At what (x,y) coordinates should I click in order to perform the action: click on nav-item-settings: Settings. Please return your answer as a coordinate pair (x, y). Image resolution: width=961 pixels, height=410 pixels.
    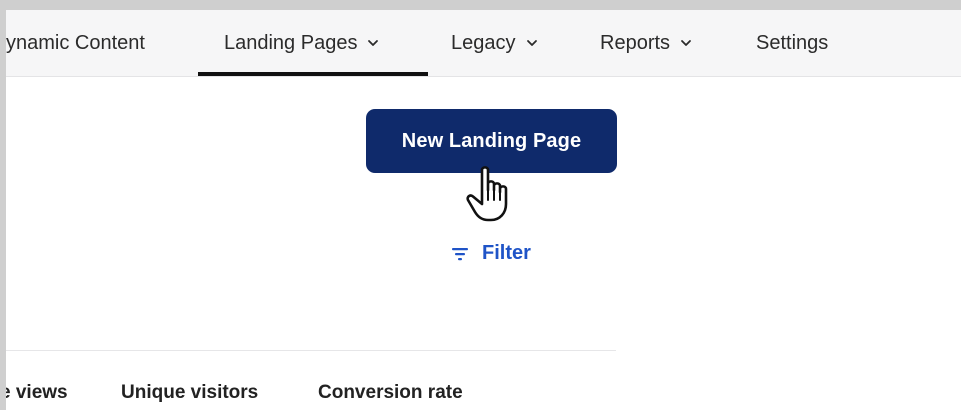
    Looking at the image, I should click on (792, 43).